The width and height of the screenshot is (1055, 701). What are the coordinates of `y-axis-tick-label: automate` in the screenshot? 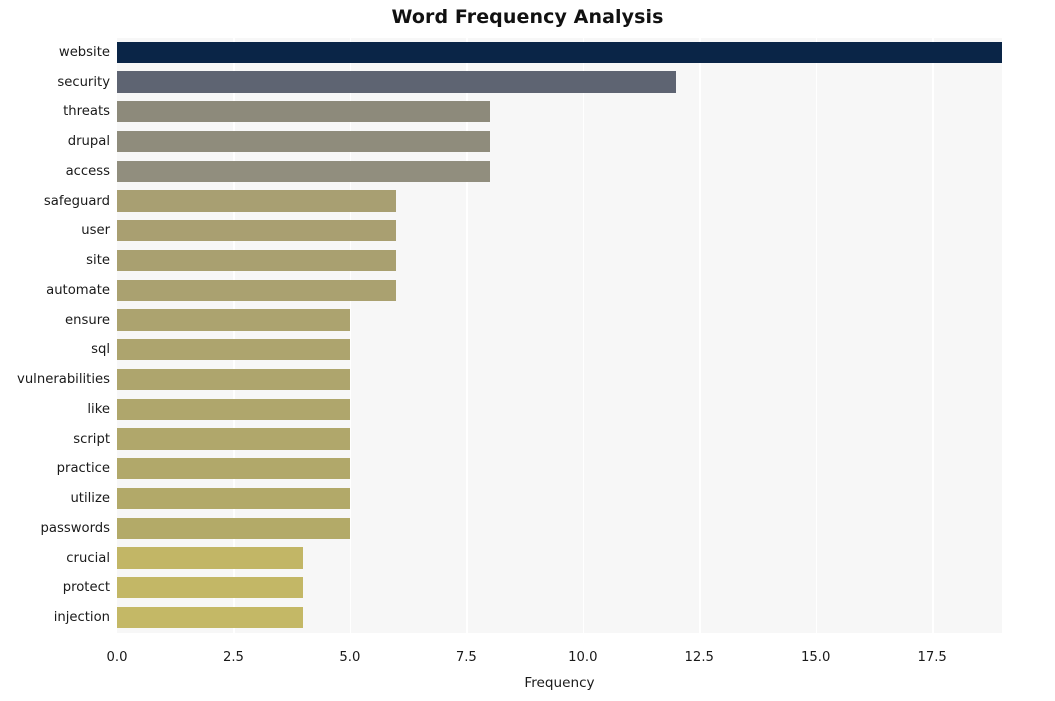 It's located at (78, 290).